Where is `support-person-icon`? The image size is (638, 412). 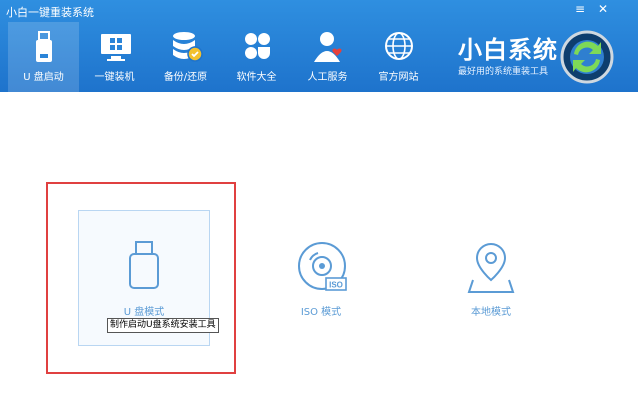
support-person-icon is located at coordinates (328, 47).